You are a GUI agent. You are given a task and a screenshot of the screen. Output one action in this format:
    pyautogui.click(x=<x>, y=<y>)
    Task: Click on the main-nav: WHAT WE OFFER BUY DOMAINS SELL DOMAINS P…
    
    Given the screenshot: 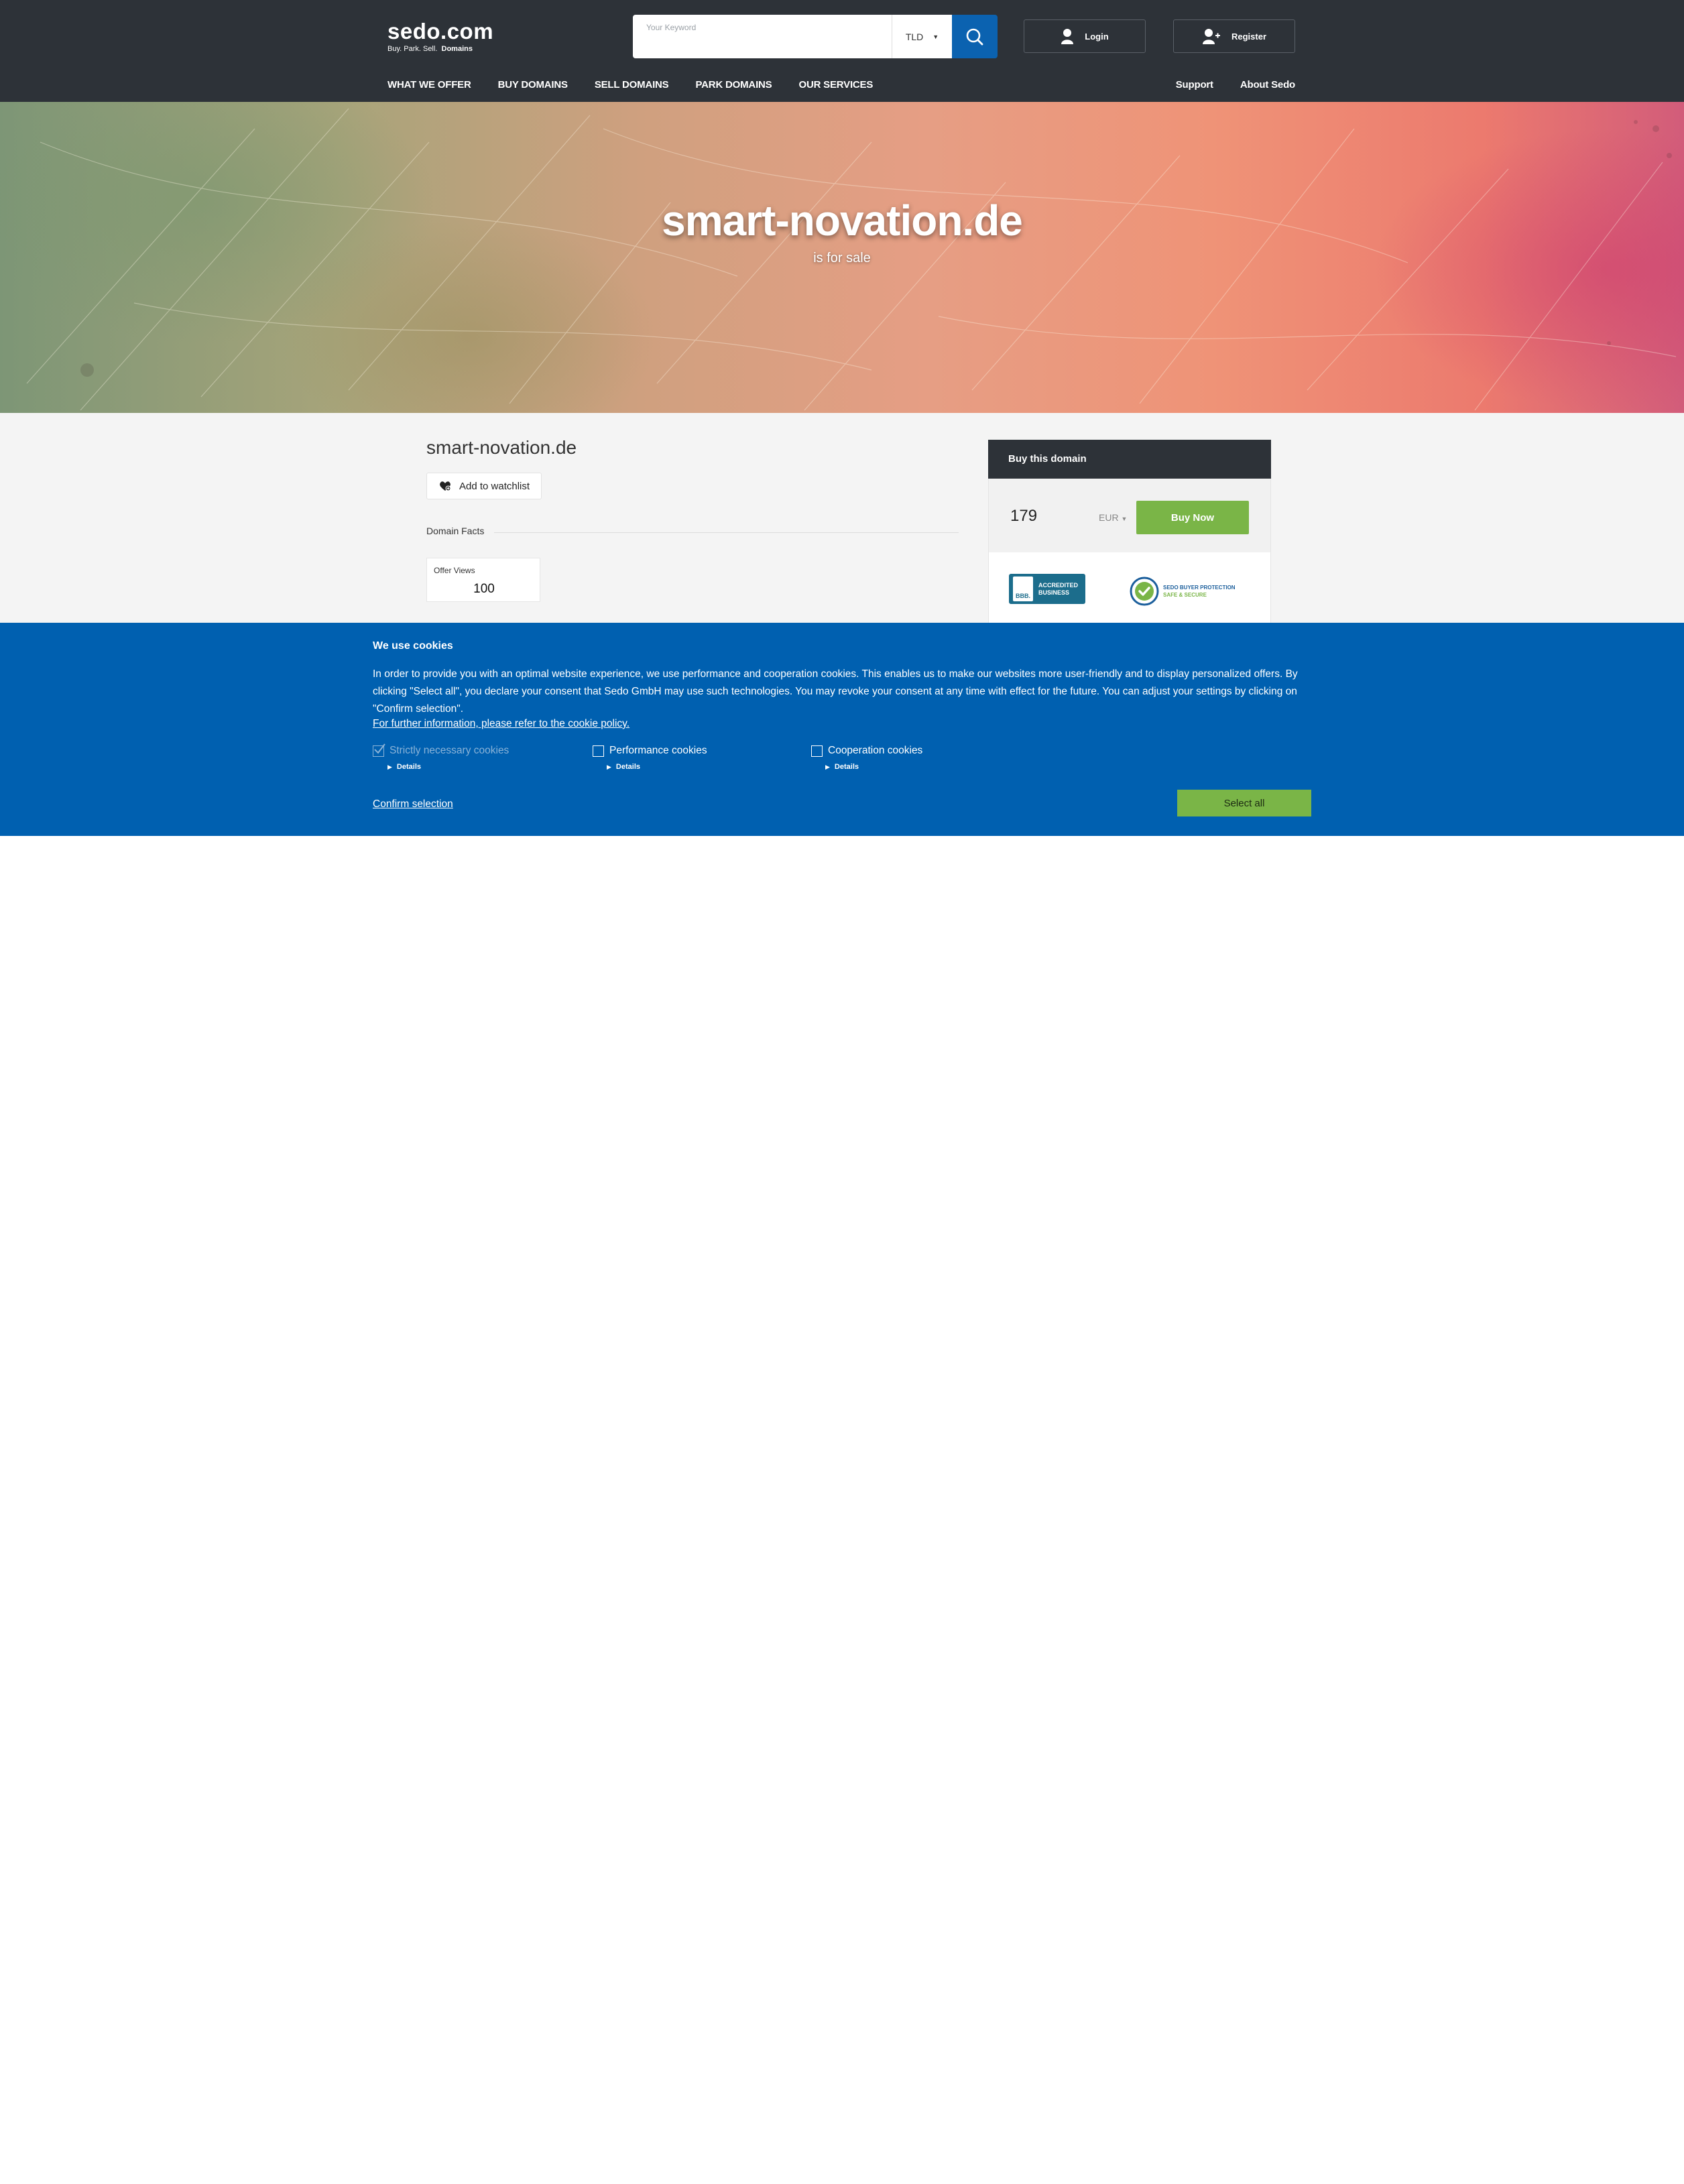 What is the action you would take?
    pyautogui.click(x=630, y=86)
    